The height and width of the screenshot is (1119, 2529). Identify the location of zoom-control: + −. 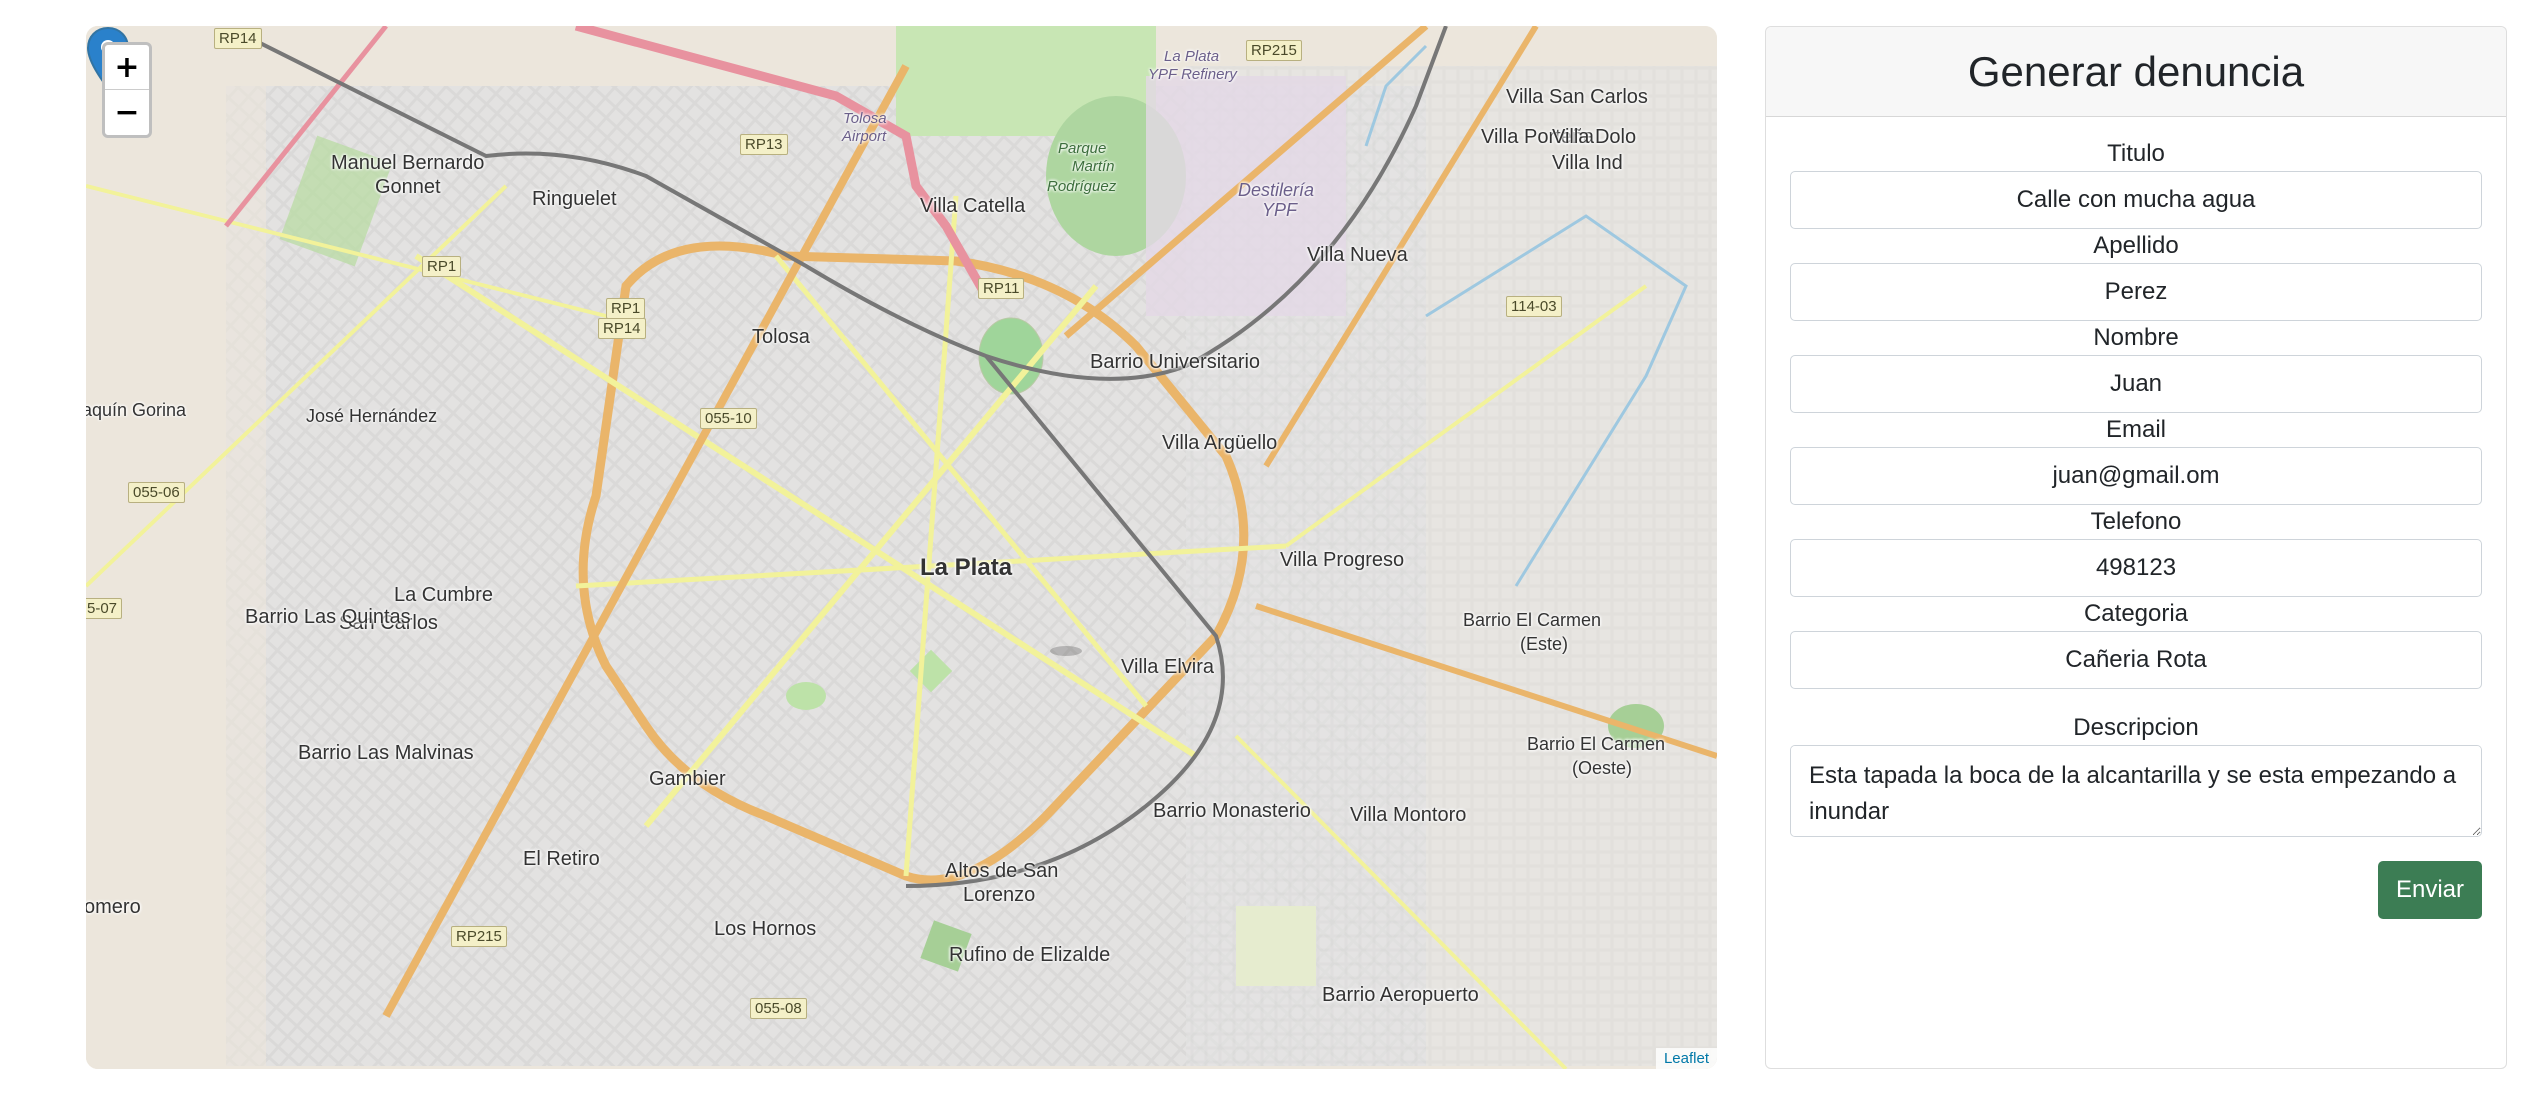
(127, 90).